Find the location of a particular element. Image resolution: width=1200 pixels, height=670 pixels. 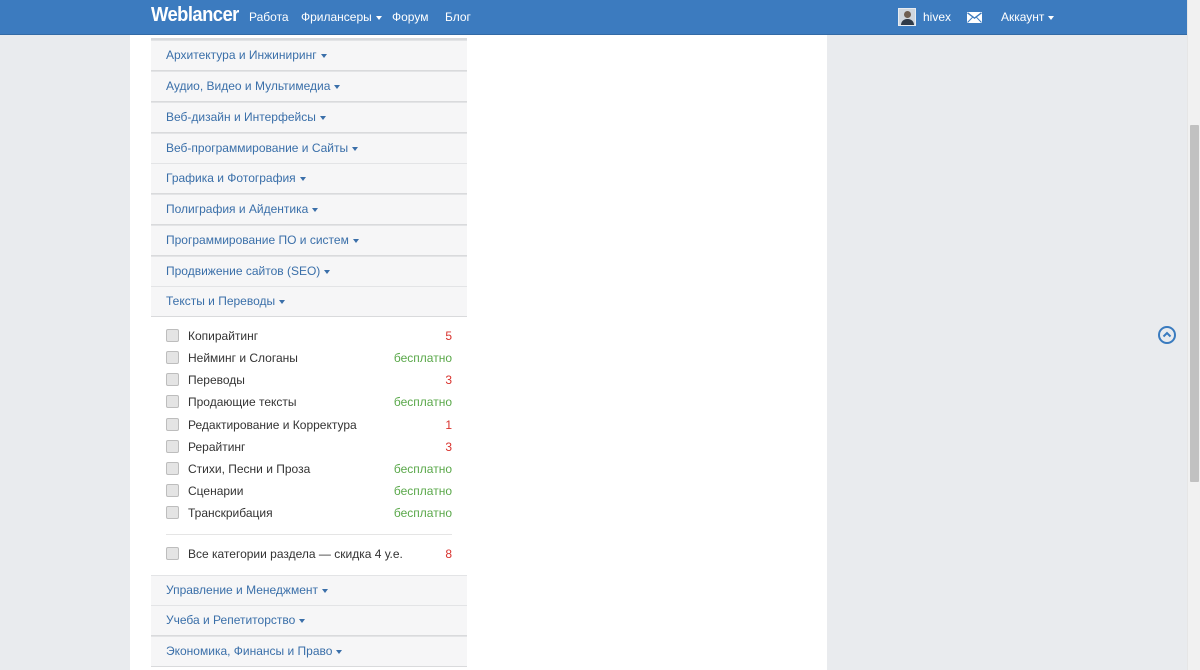

subcategory-label: Продающие тексты is located at coordinates (242, 402).